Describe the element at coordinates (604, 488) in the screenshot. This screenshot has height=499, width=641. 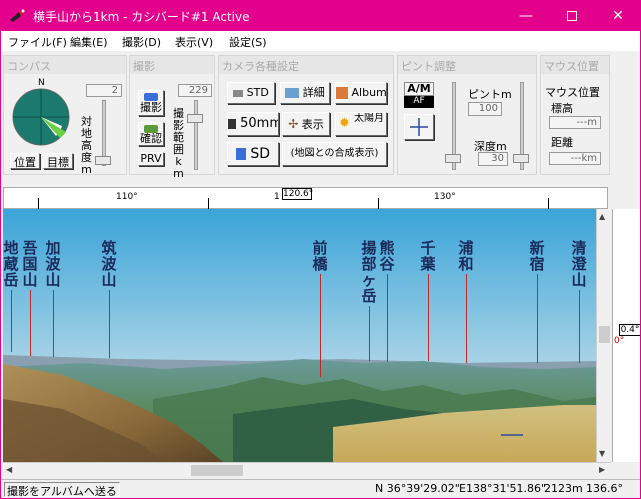
I see `heading-readout: 136.6°` at that location.